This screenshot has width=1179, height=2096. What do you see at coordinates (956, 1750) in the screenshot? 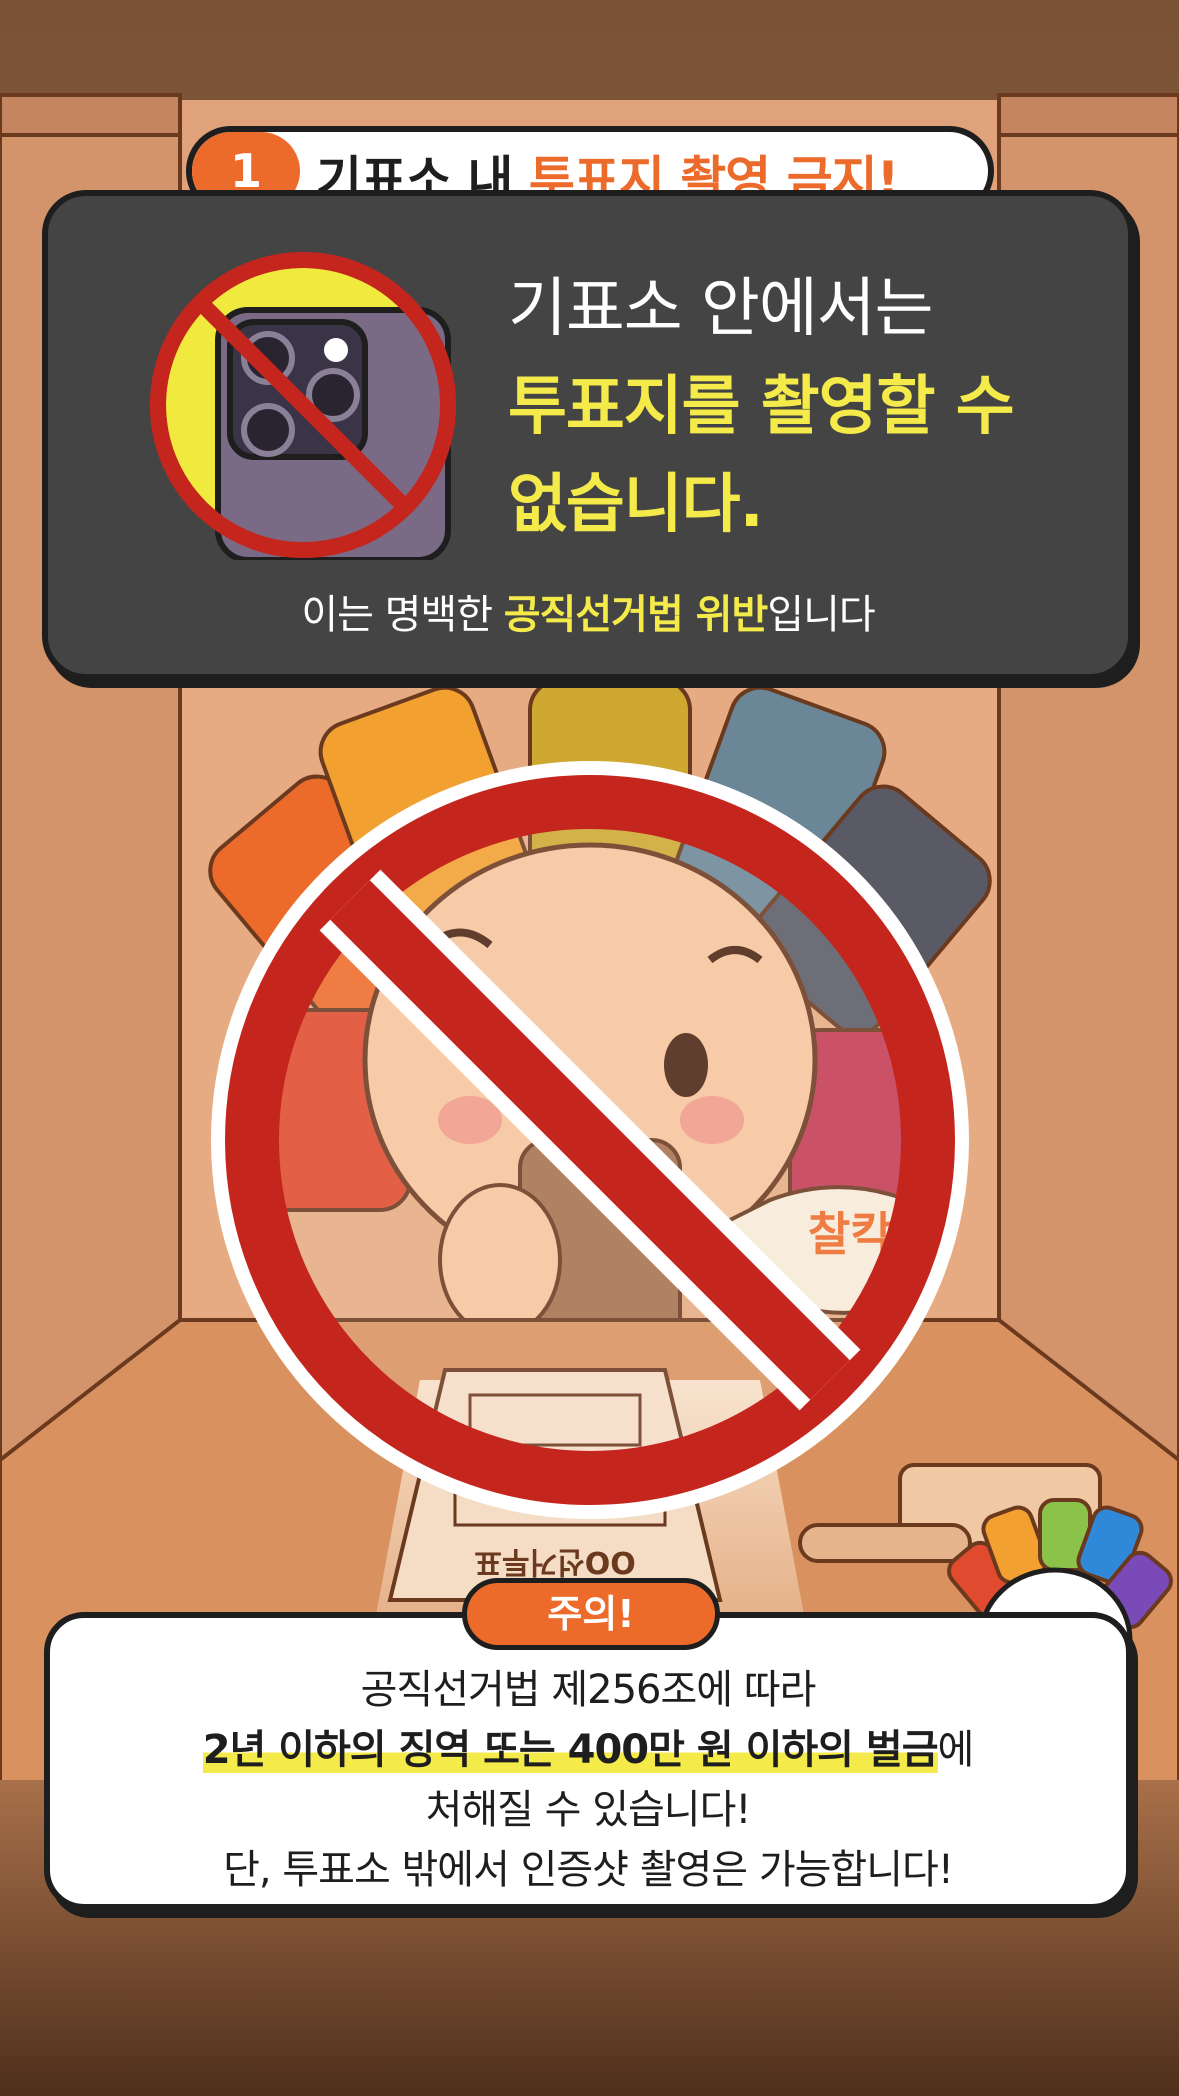
I see `notice-line-2-after: 에` at bounding box center [956, 1750].